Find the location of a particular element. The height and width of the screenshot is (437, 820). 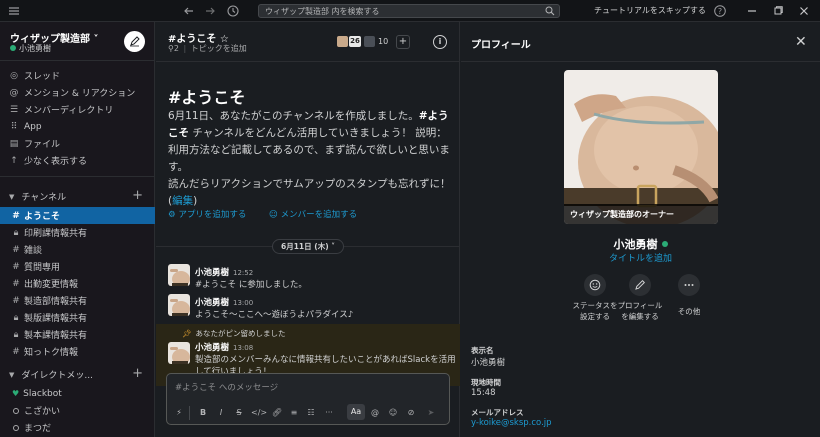

back-arrow-icon is located at coordinates (189, 11).